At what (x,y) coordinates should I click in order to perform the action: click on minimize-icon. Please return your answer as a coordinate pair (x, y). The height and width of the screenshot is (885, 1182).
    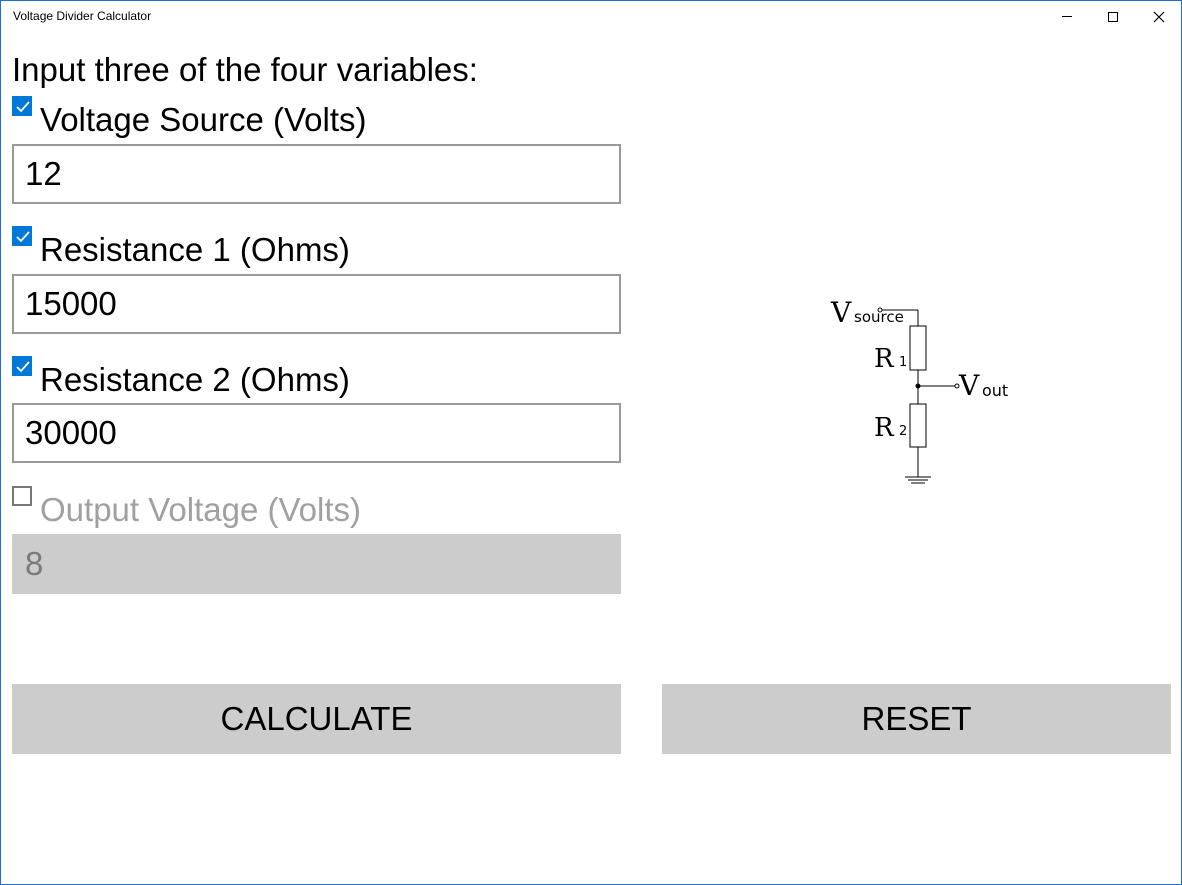
    Looking at the image, I should click on (1067, 16).